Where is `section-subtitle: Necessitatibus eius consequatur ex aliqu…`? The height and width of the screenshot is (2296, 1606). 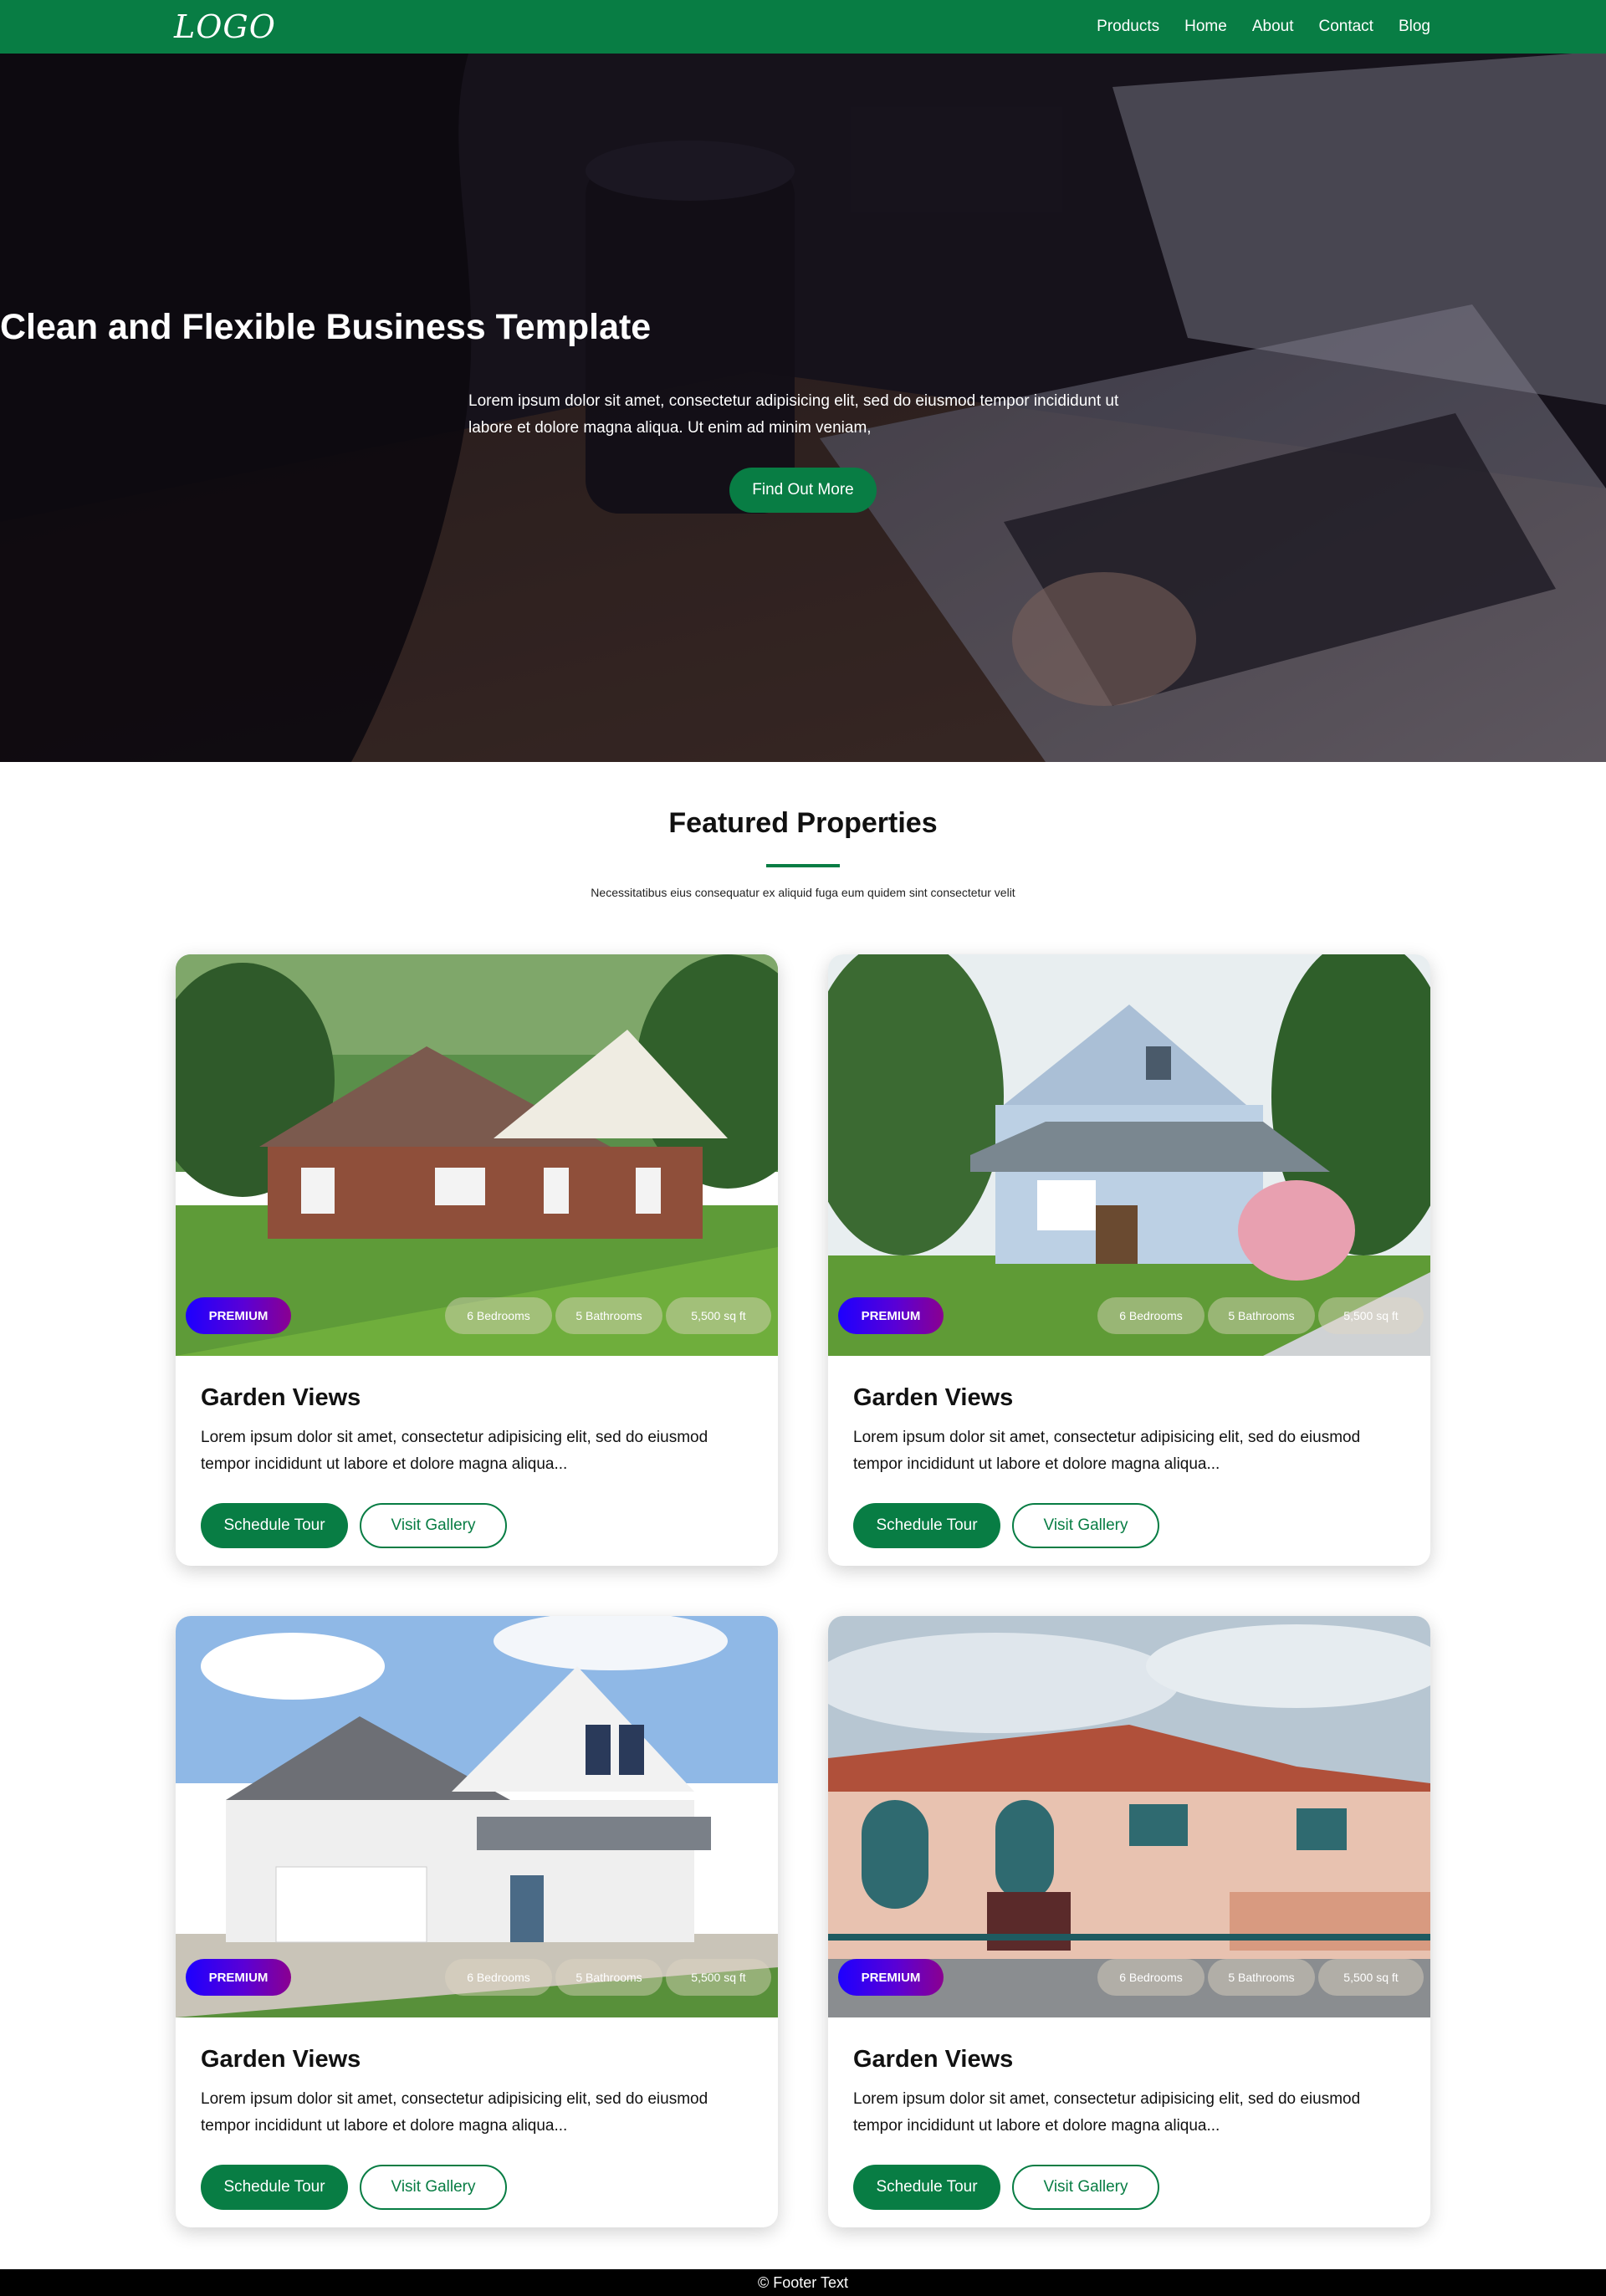
section-subtitle: Necessitatibus eius consequatur ex aliqu… is located at coordinates (803, 893).